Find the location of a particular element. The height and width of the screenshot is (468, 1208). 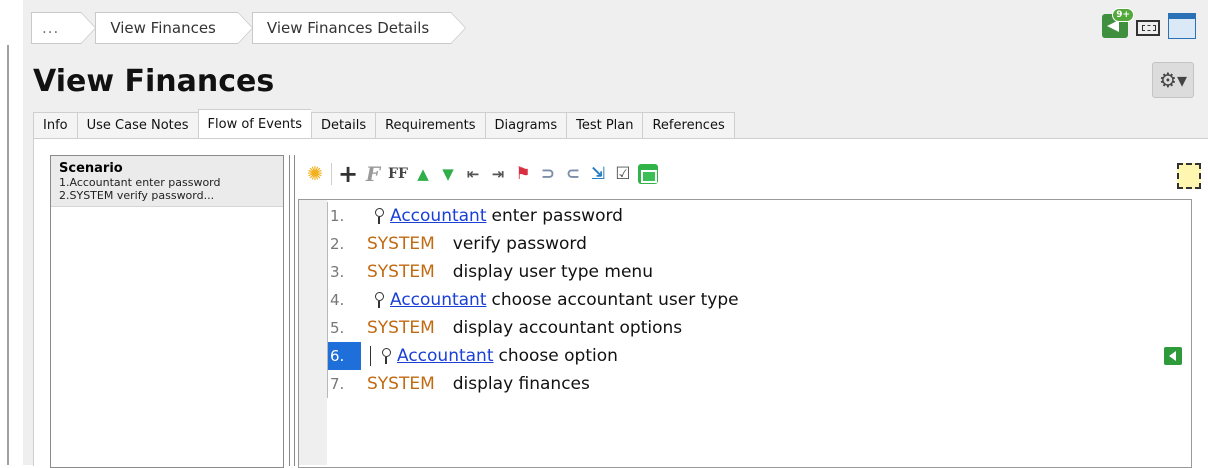

tab-use-case-notes: Use Case Notes is located at coordinates (137, 126).